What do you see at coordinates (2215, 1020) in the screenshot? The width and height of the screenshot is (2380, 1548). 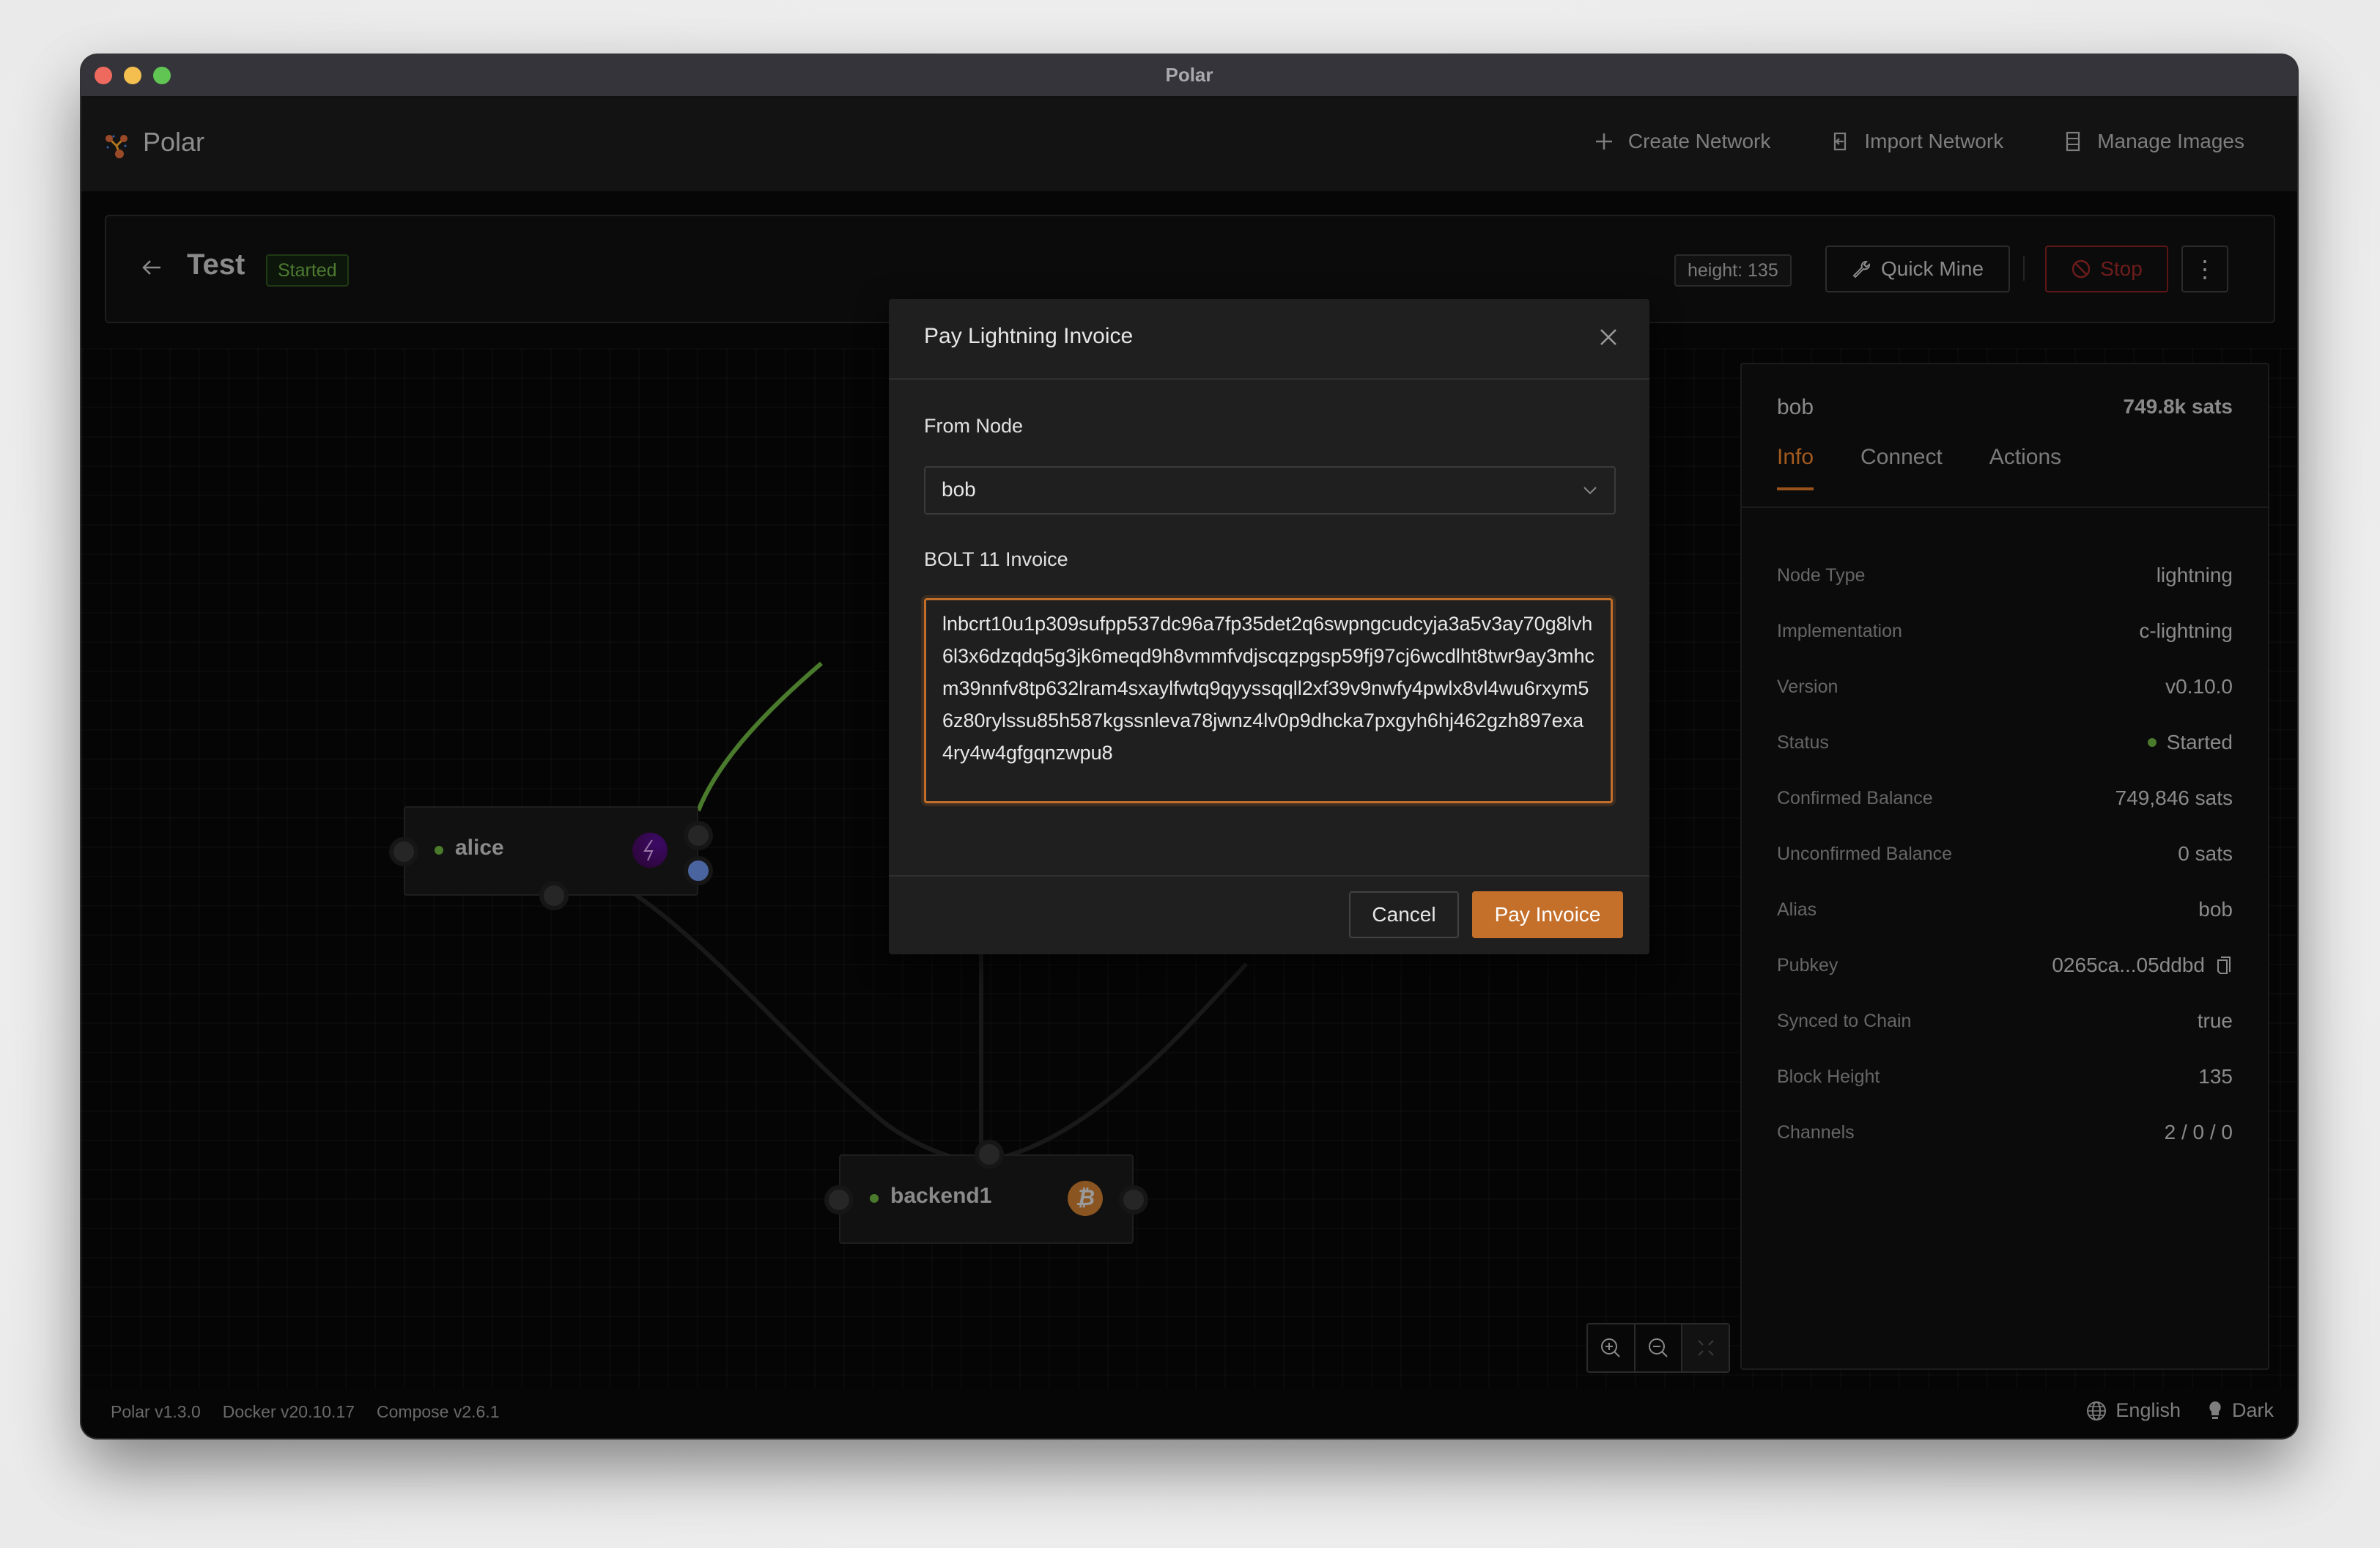 I see `info-value: true` at bounding box center [2215, 1020].